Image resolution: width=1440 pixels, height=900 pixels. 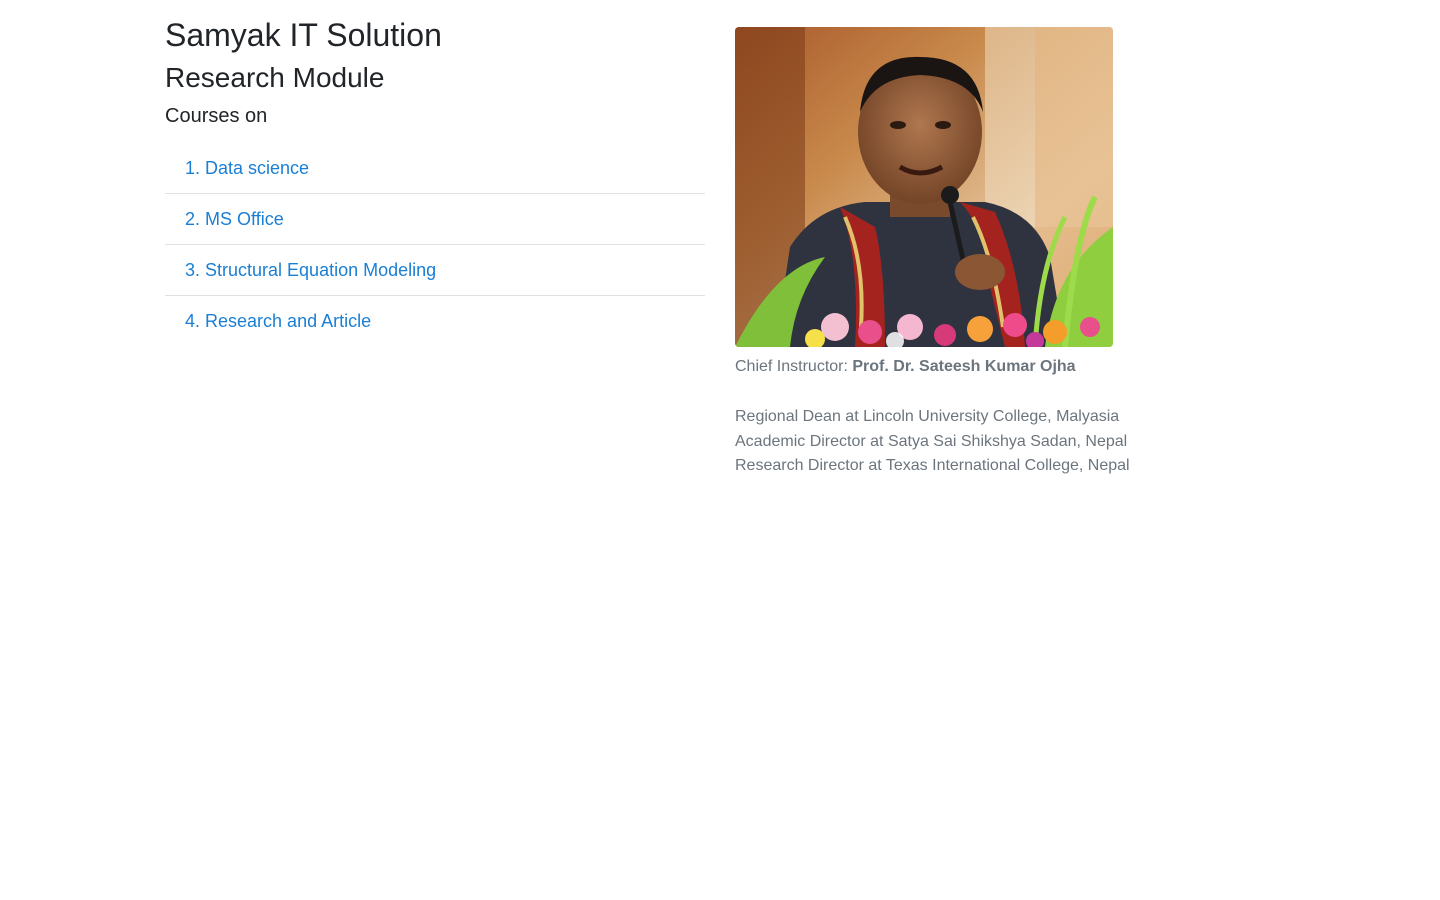 I want to click on course-link-research-article: 4. Research and Article, so click(x=278, y=321).